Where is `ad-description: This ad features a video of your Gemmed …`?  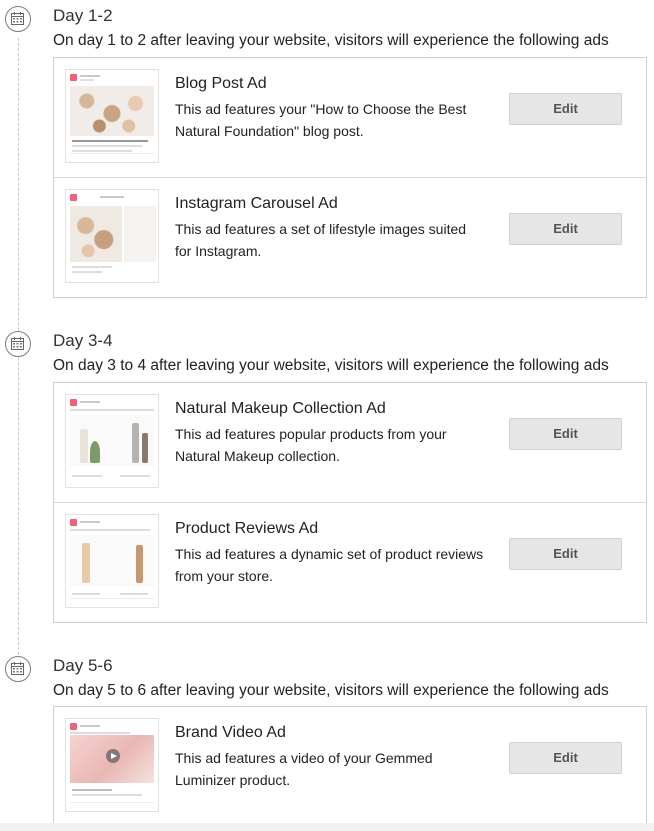 ad-description: This ad features a video of your Gemmed … is located at coordinates (304, 769).